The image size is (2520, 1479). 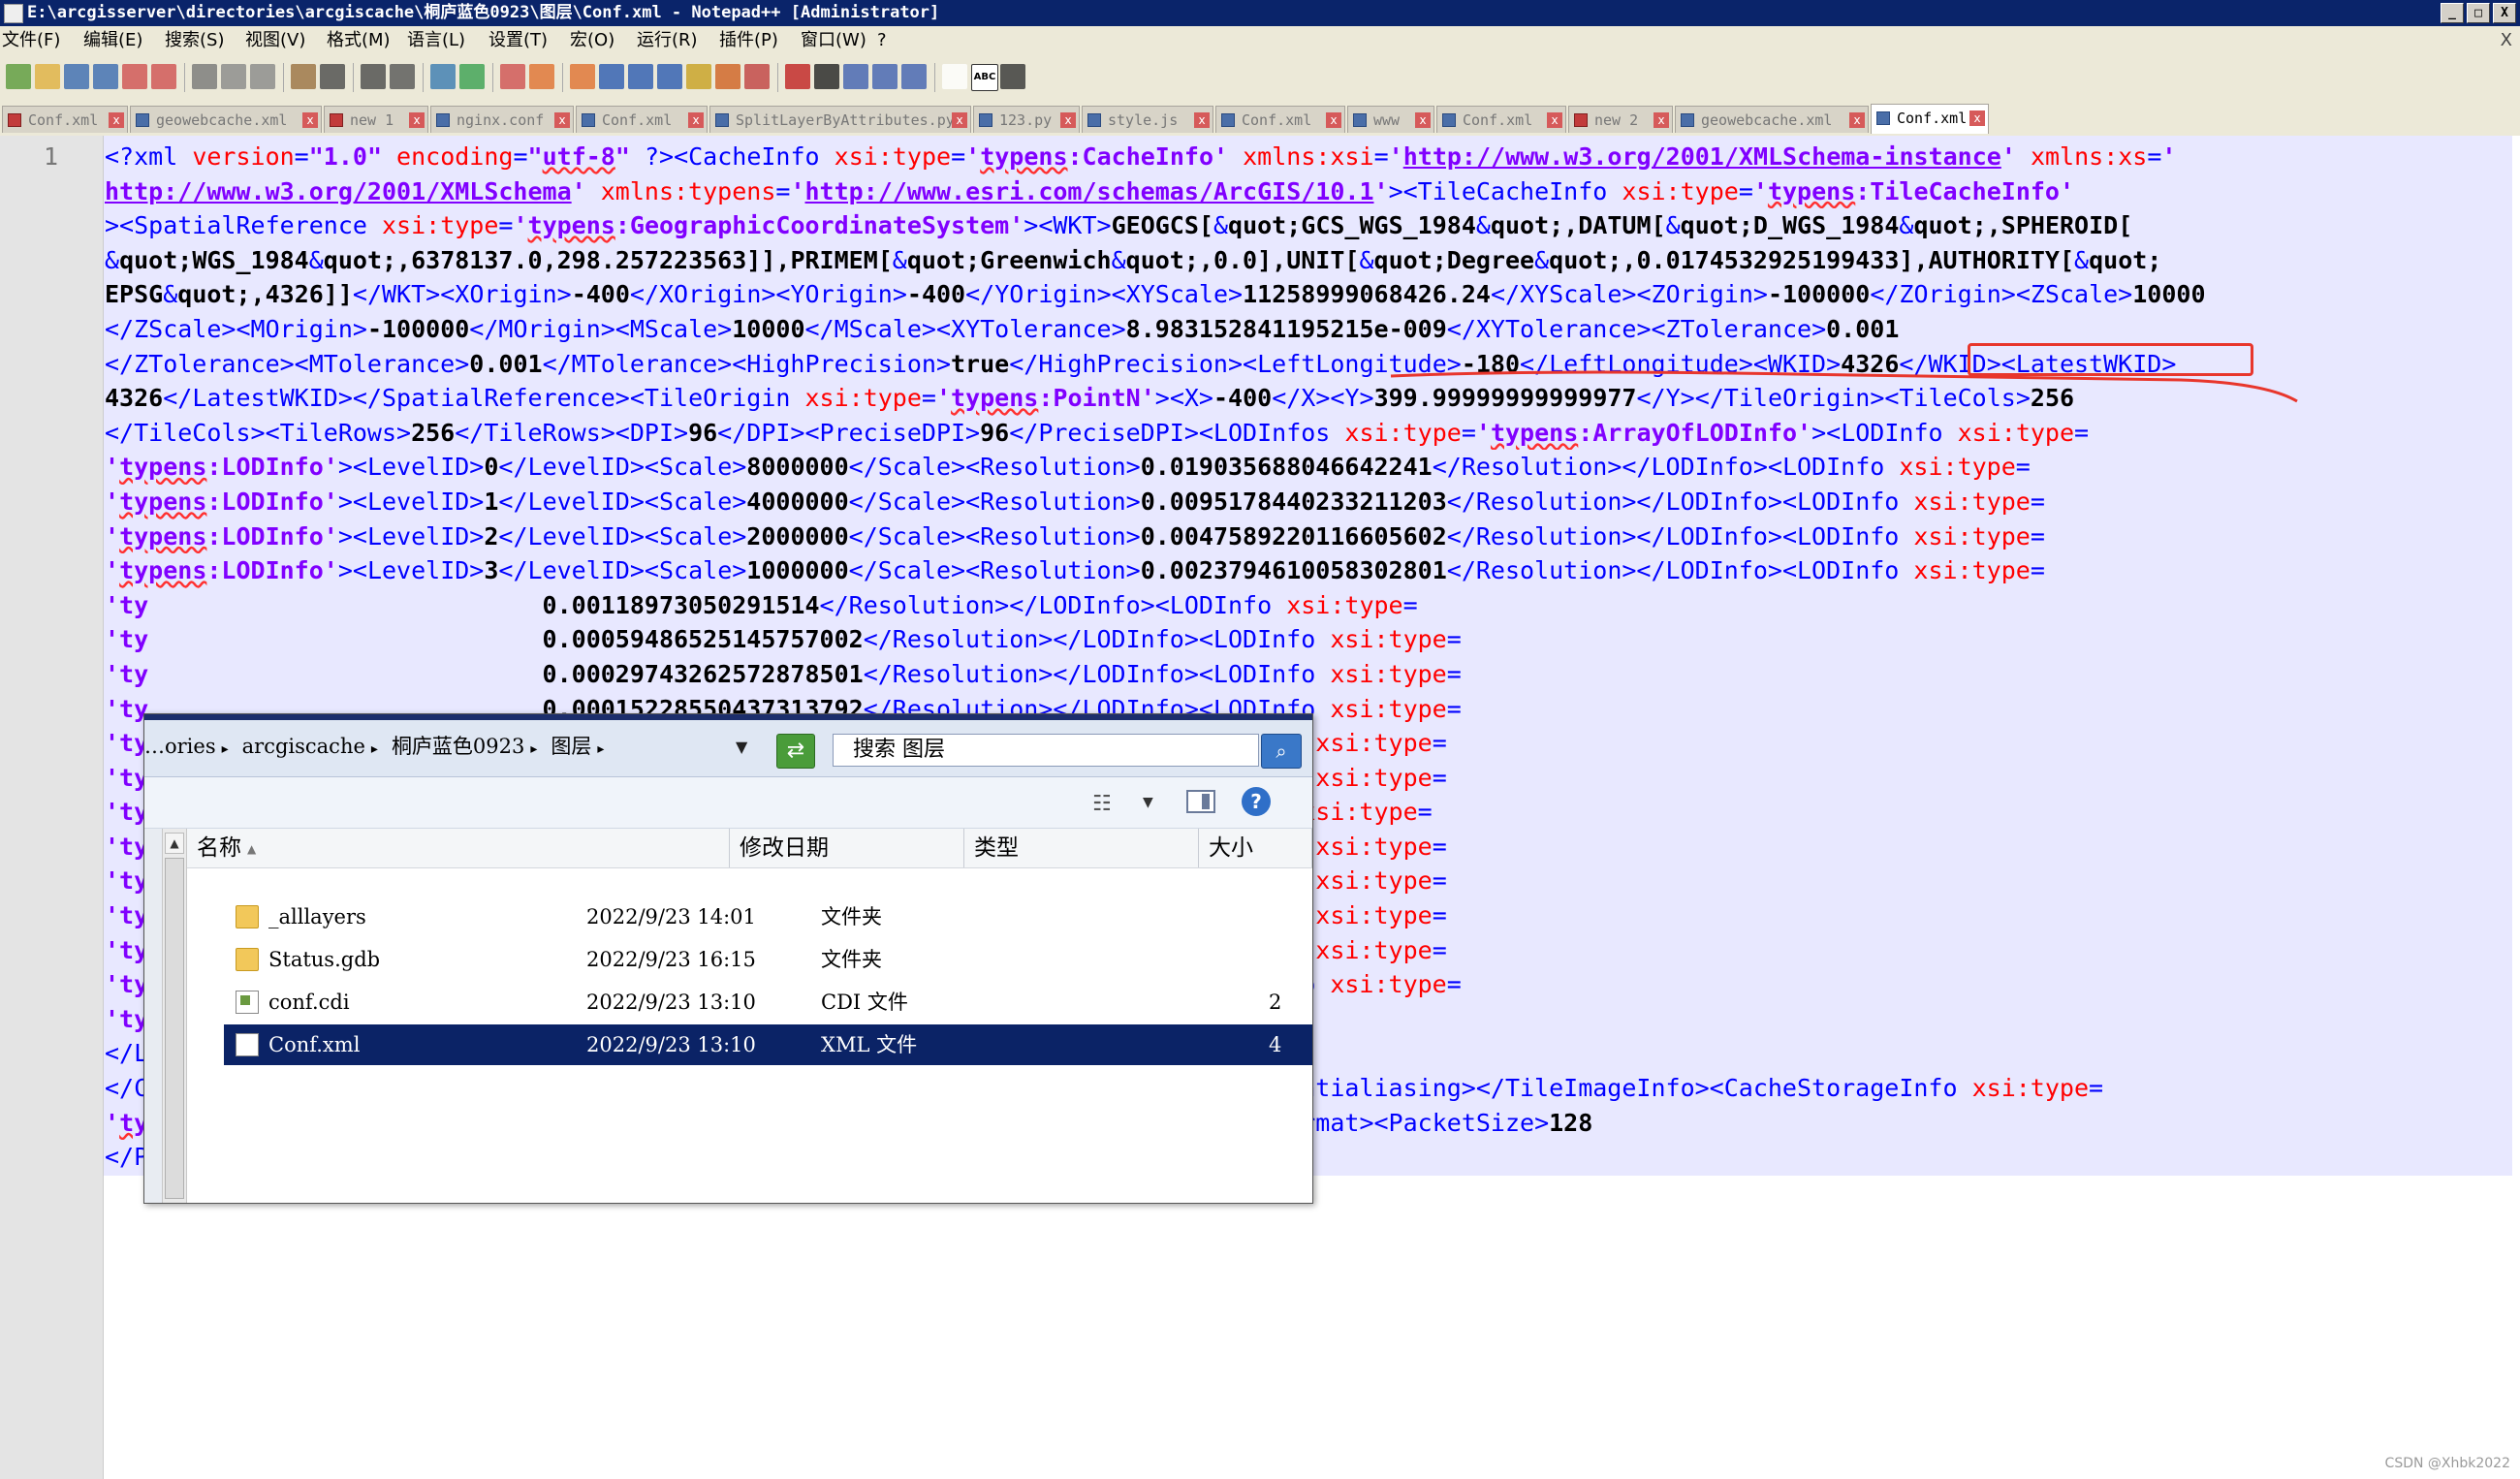 What do you see at coordinates (18, 76) in the screenshot?
I see `new-file-icon` at bounding box center [18, 76].